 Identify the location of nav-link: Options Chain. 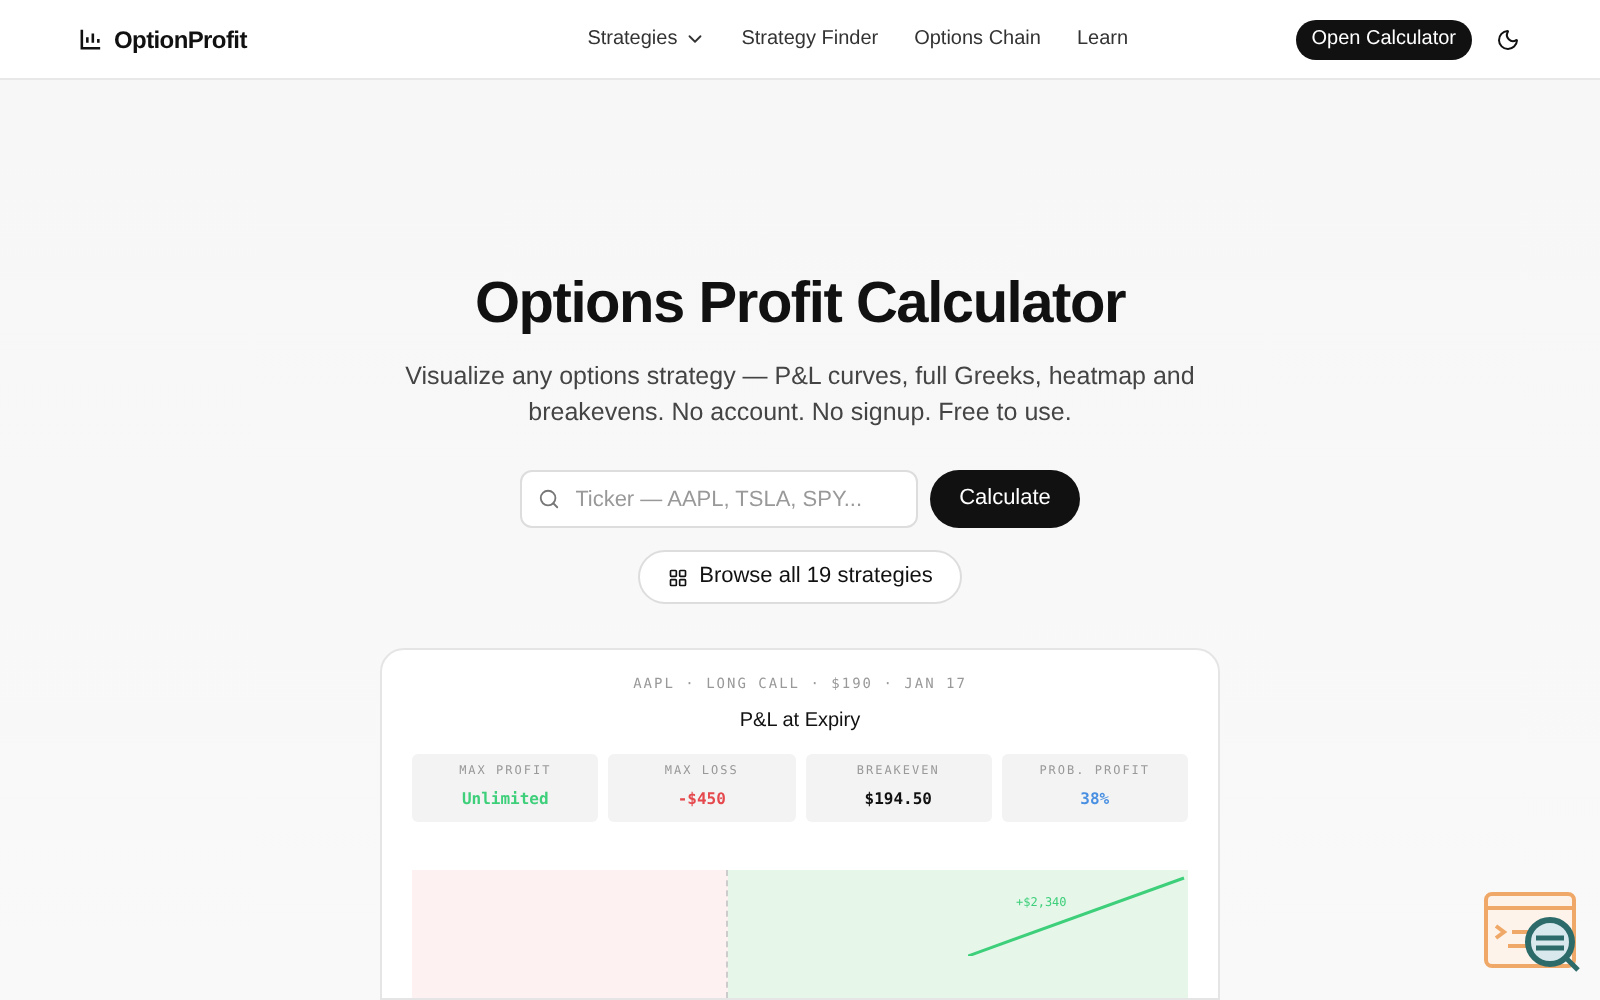
(977, 39).